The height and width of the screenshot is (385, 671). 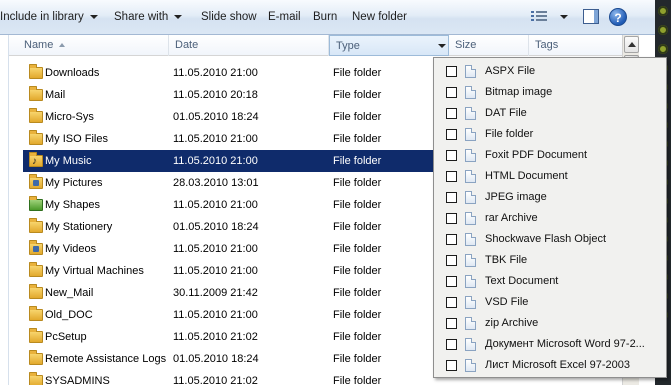 What do you see at coordinates (73, 205) in the screenshot?
I see `file-name: My Shapes` at bounding box center [73, 205].